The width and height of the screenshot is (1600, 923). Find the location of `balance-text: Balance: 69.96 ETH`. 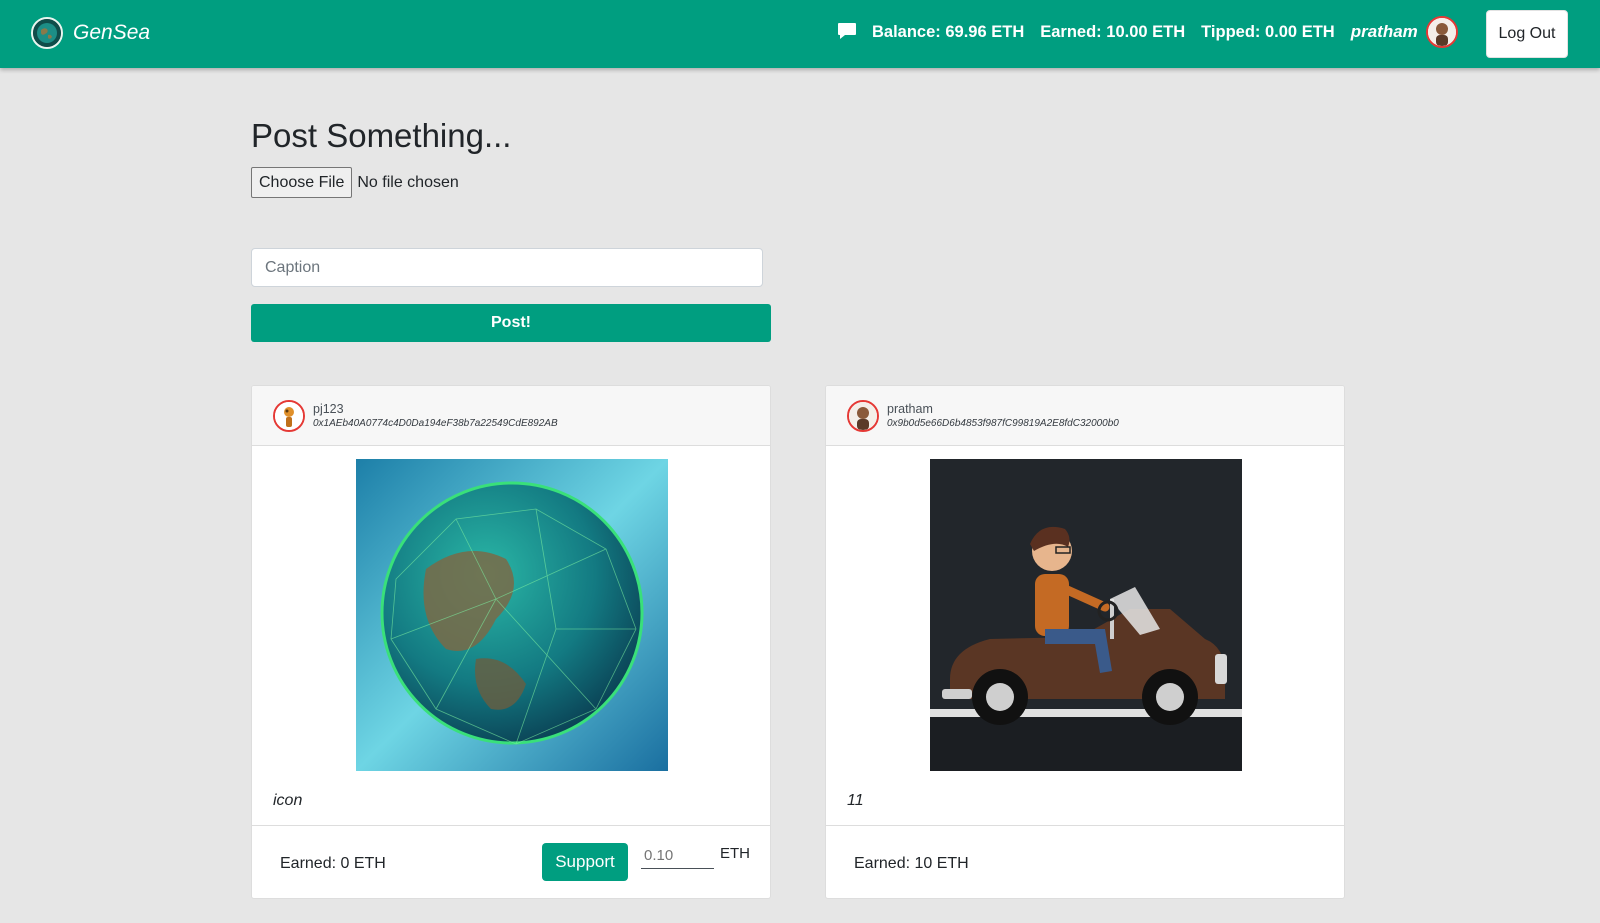

balance-text: Balance: 69.96 ETH is located at coordinates (948, 31).